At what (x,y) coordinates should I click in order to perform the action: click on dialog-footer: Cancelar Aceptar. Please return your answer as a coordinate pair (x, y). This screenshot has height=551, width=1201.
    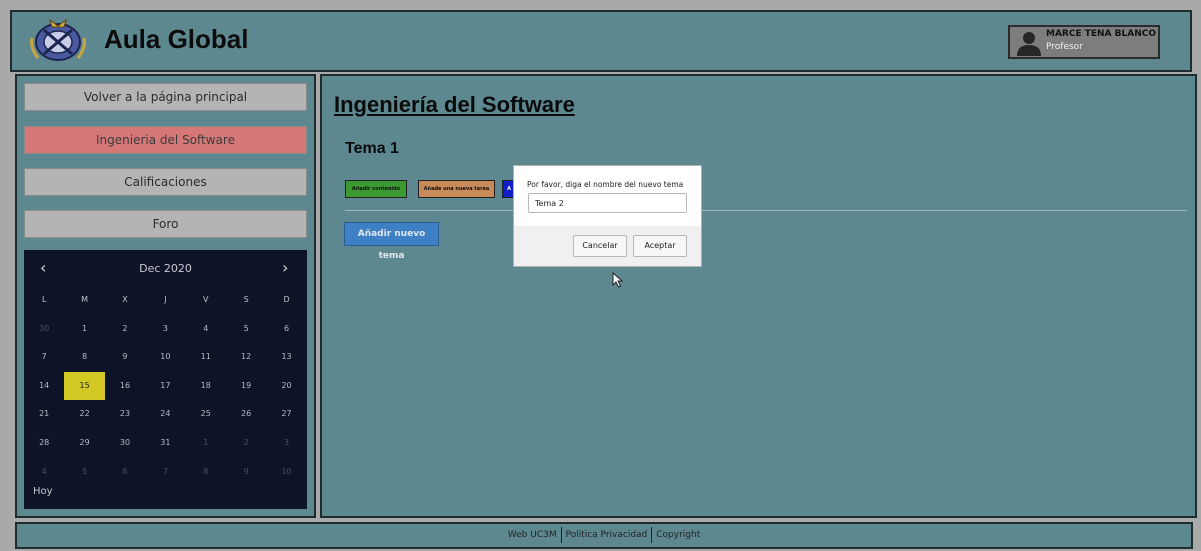
    Looking at the image, I should click on (607, 246).